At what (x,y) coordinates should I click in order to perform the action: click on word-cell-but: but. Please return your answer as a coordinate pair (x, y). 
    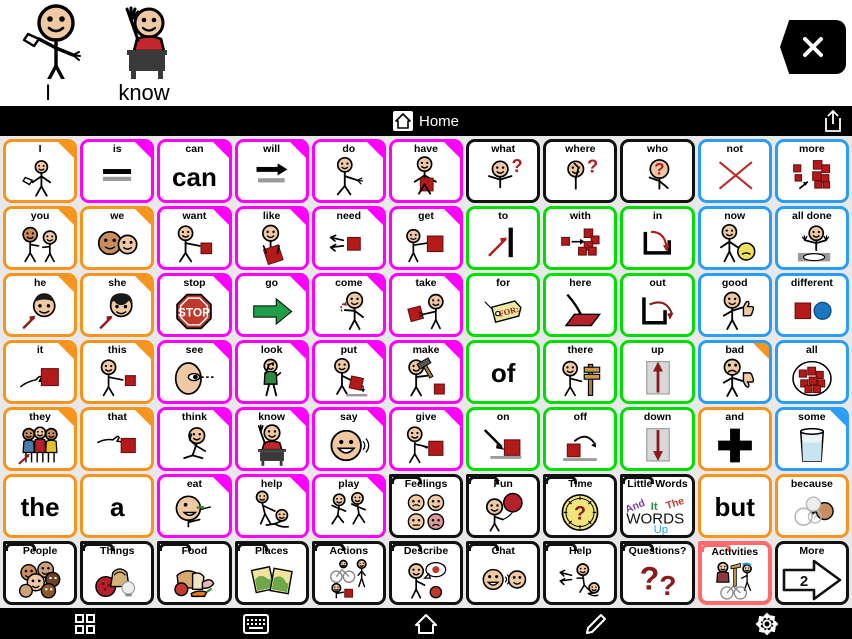
    Looking at the image, I should click on (734, 506).